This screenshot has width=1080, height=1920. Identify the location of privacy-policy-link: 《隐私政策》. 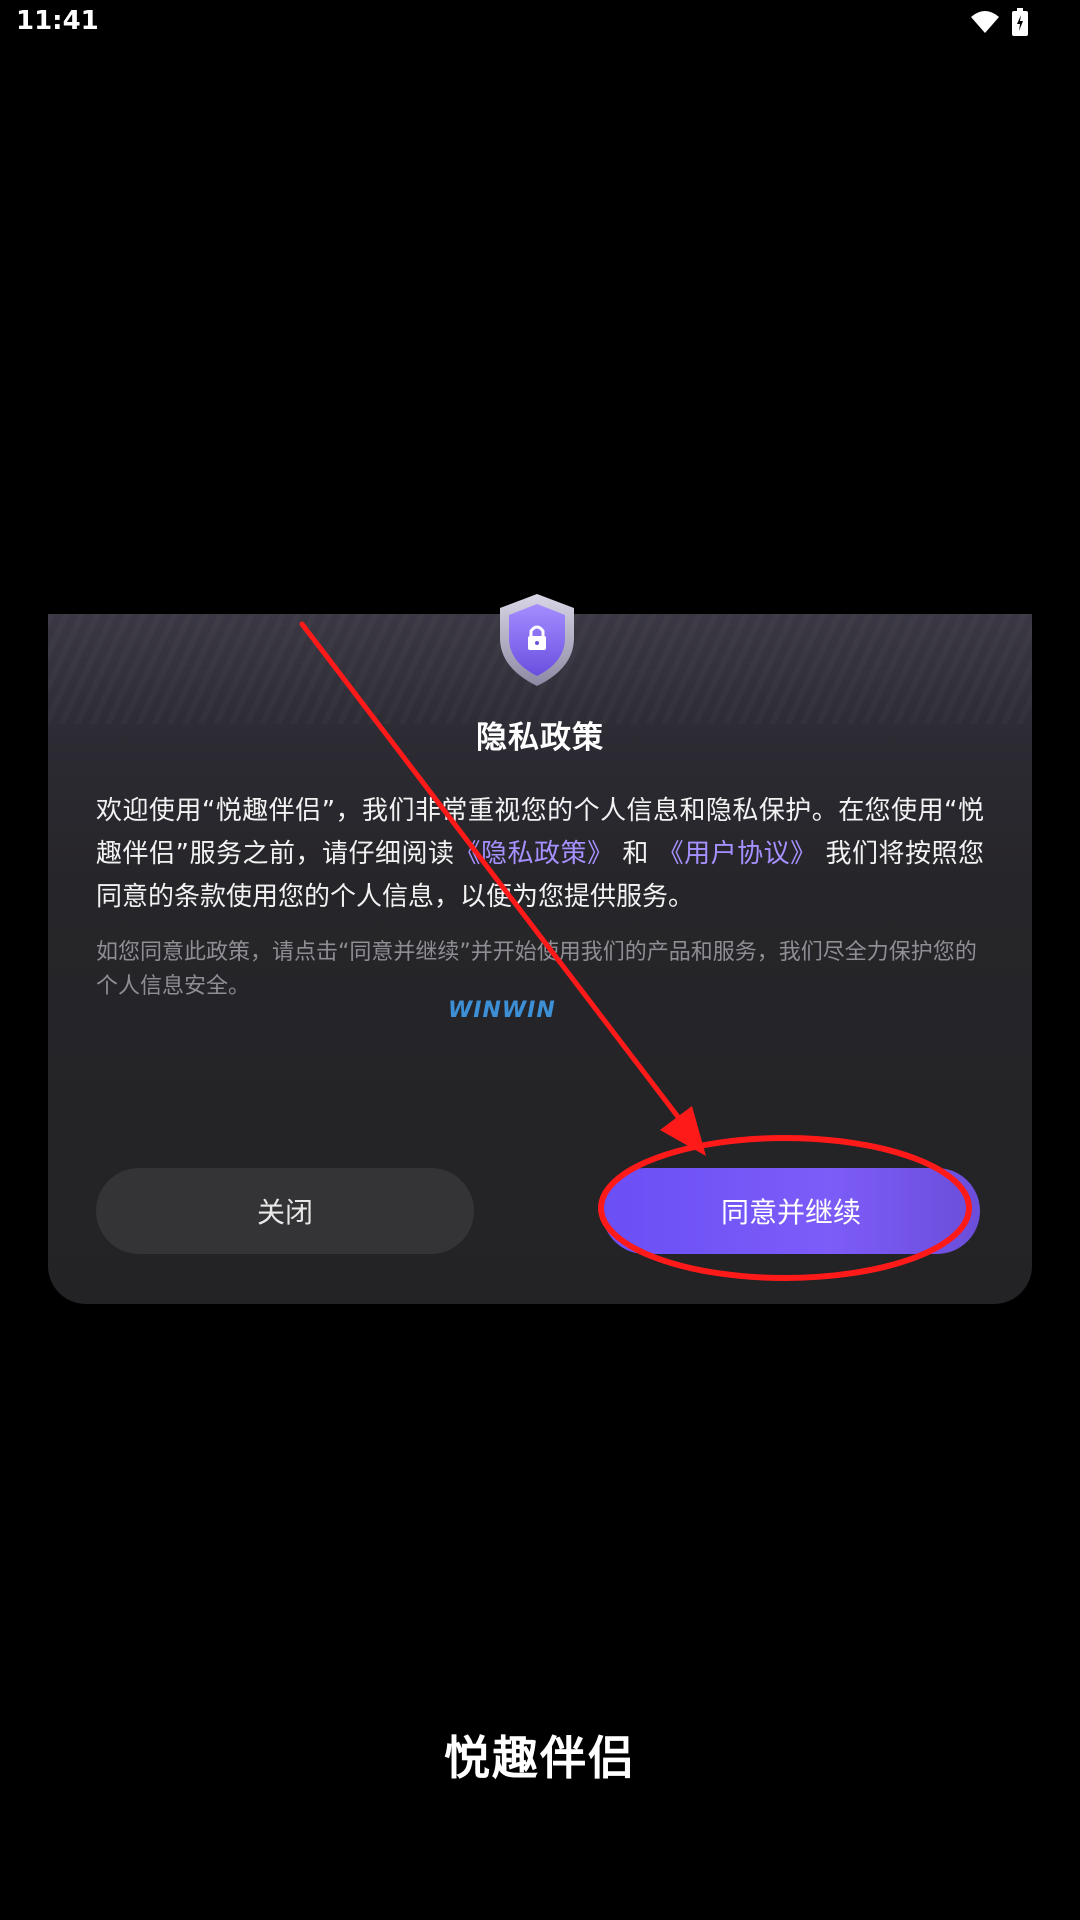
(534, 854).